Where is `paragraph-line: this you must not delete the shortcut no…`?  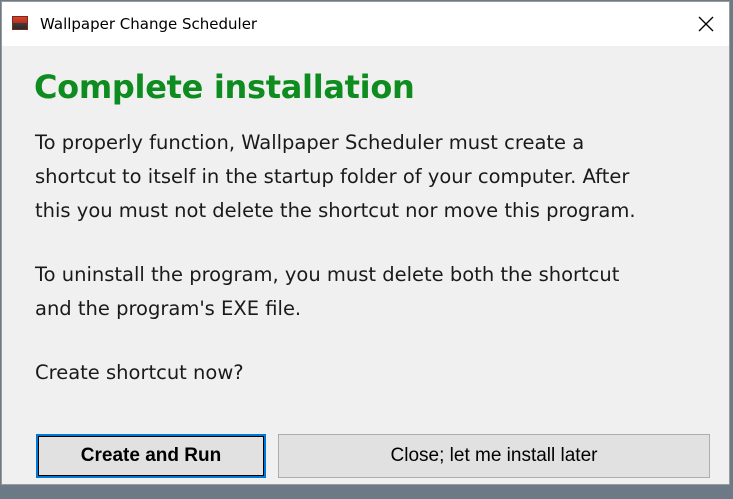 paragraph-line: this you must not delete the shortcut no… is located at coordinates (335, 210).